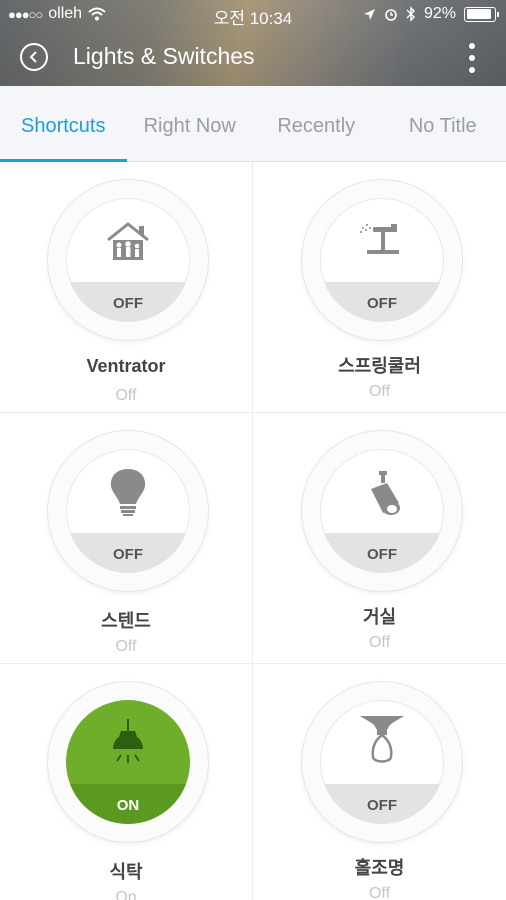  Describe the element at coordinates (63, 124) in the screenshot. I see `tab-shortcuts: Shortcuts` at that location.